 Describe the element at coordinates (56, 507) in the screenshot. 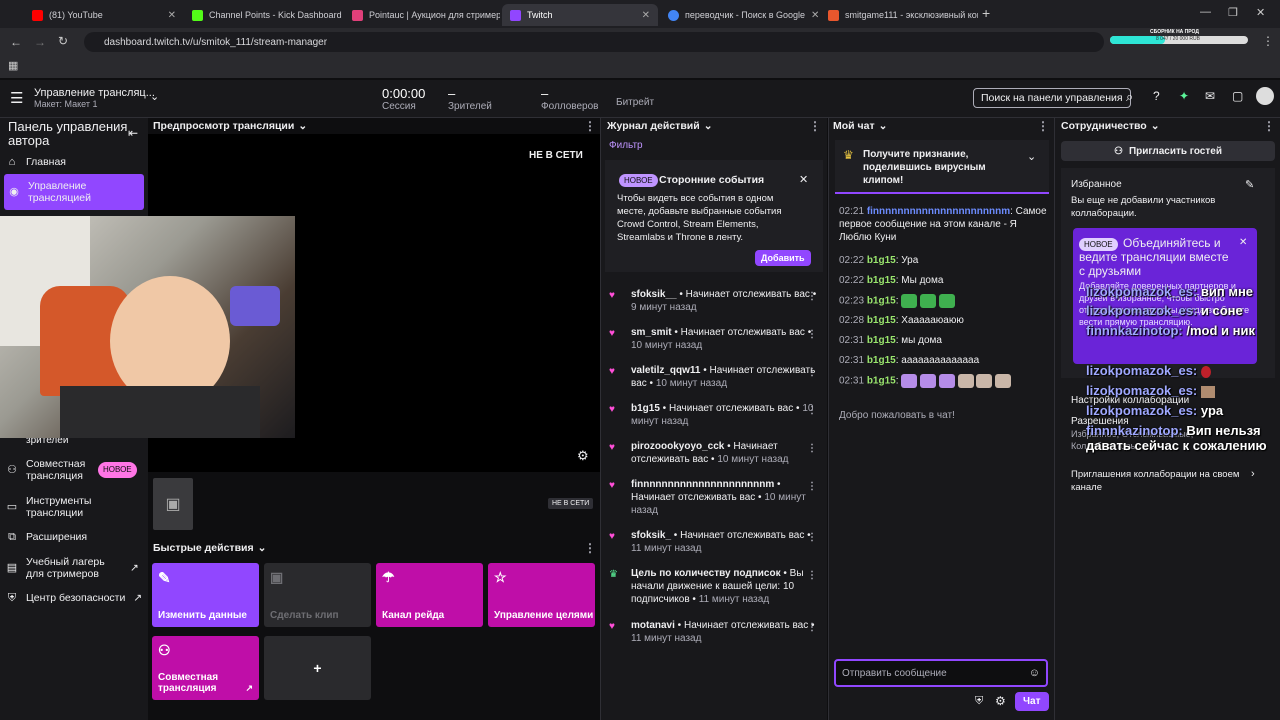

I see `sidebar-item-tools: ▭ Инструменты трансляции` at that location.